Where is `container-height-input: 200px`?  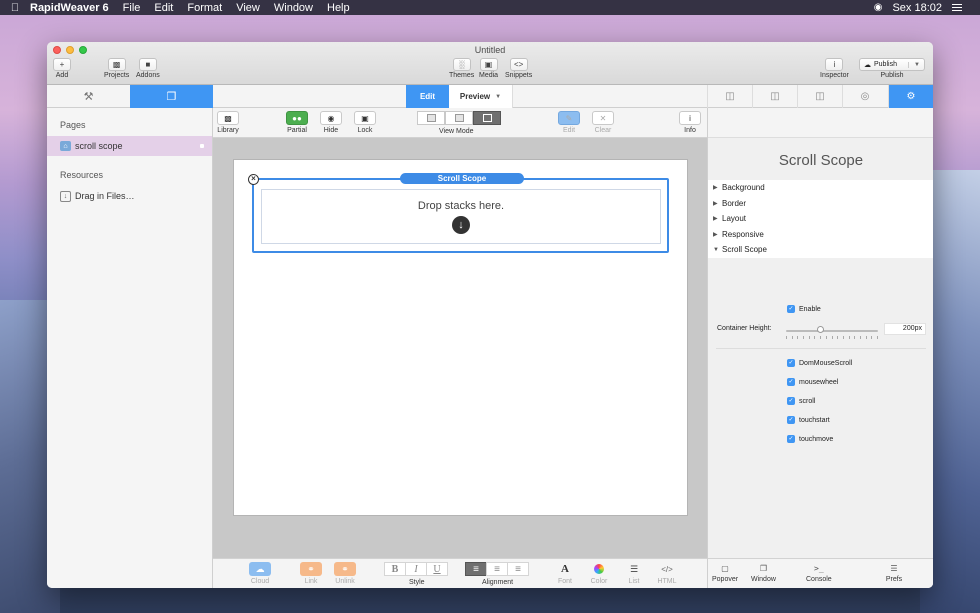 container-height-input: 200px is located at coordinates (905, 329).